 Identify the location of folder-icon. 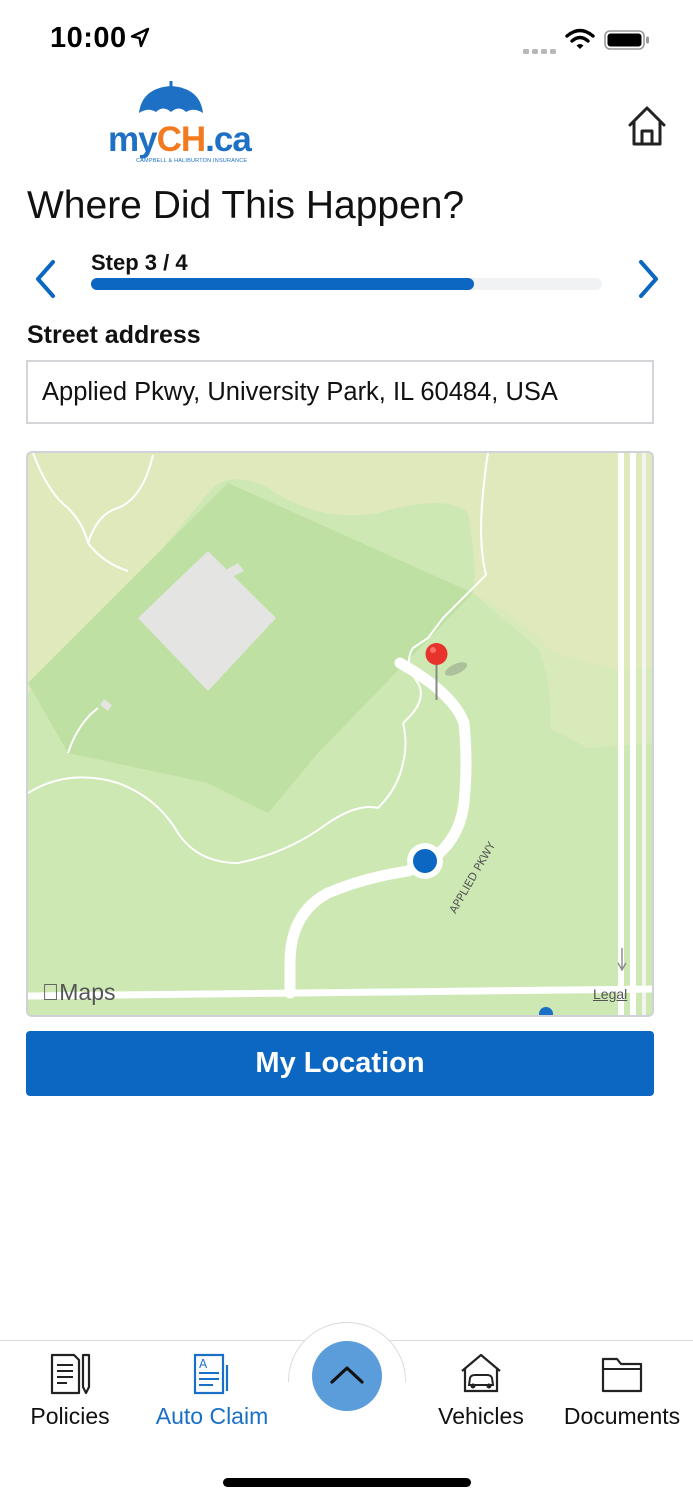
(622, 1375).